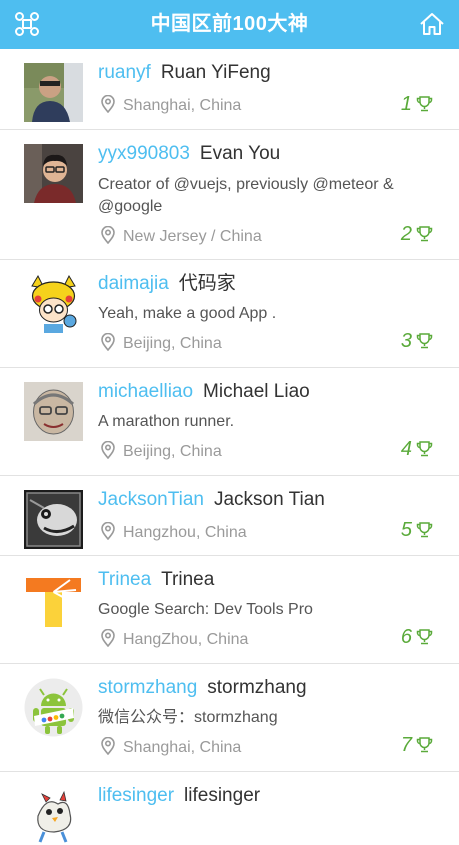  I want to click on user-name: stormzhang, so click(257, 687).